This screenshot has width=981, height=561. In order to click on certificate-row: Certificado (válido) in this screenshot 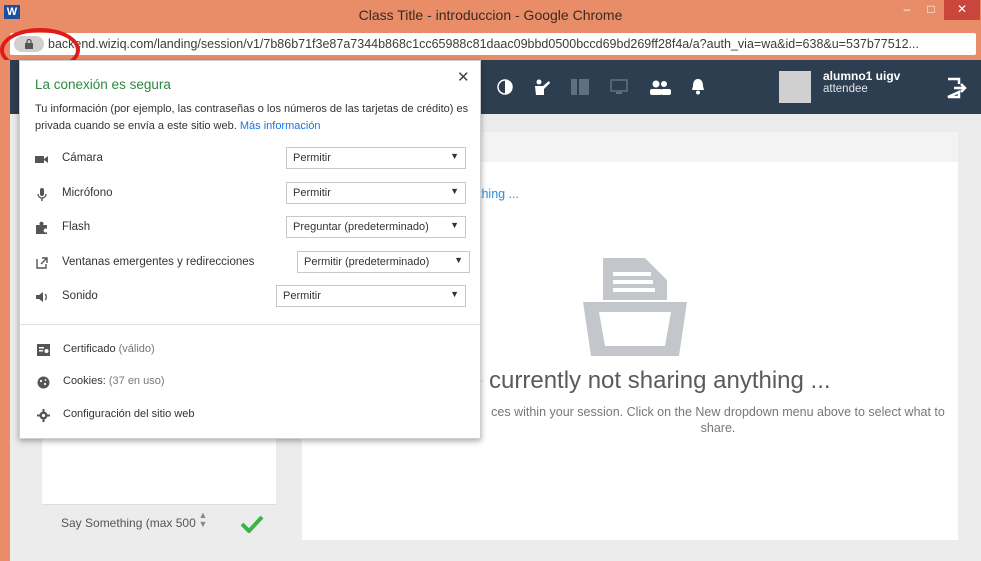, I will do `click(185, 351)`.